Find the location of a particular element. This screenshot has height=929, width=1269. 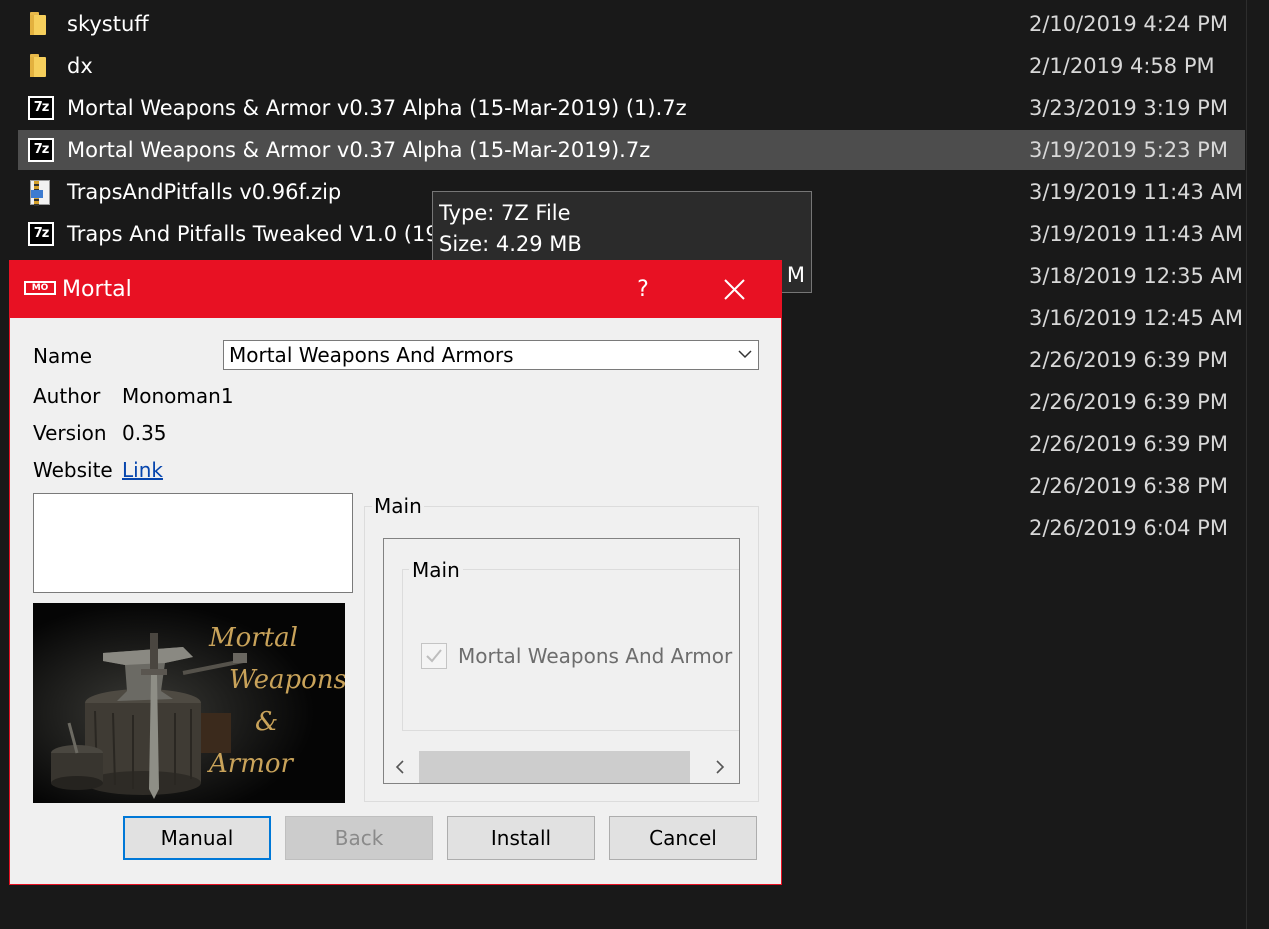

chevron-left-icon is located at coordinates (399, 767).